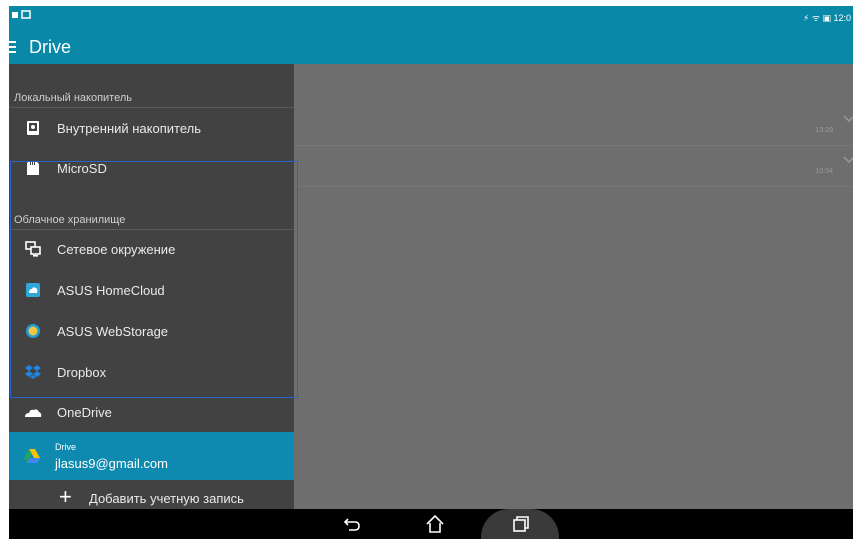 Image resolution: width=853 pixels, height=539 pixels. I want to click on account-item-selected: Drive jlasus9@gmail.com, so click(151, 456).